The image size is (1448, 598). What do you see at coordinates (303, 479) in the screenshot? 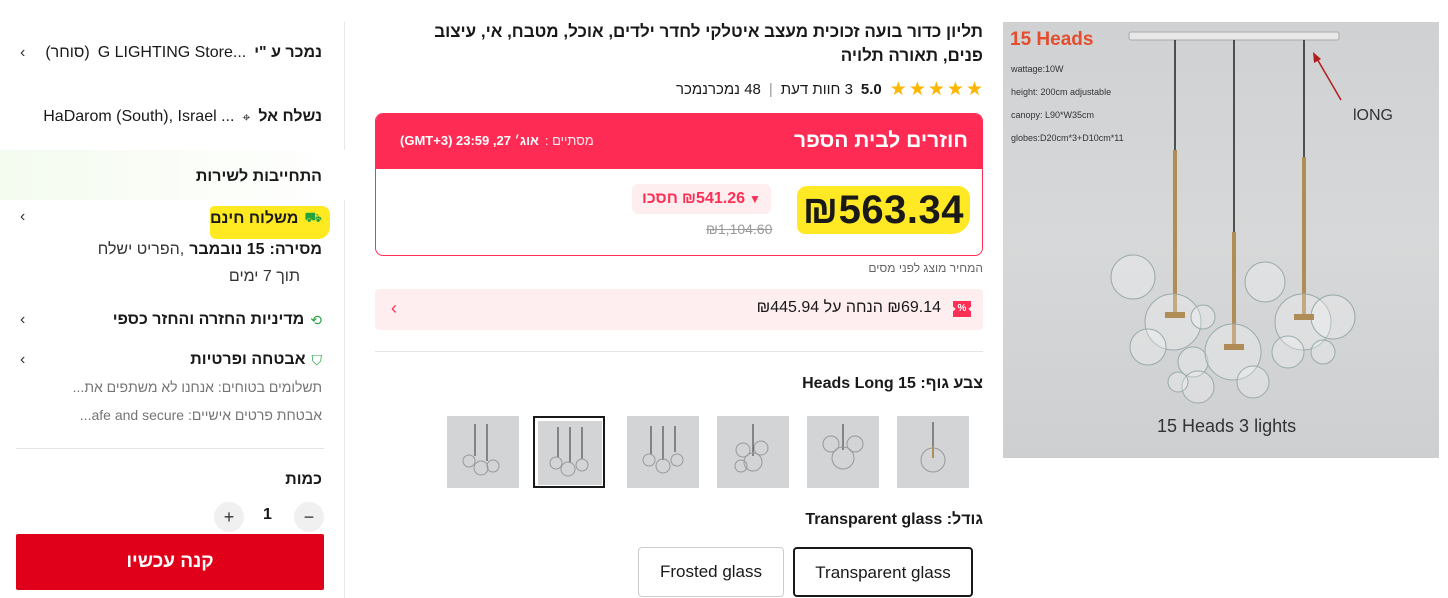
I see `quantity-label: כמות` at bounding box center [303, 479].